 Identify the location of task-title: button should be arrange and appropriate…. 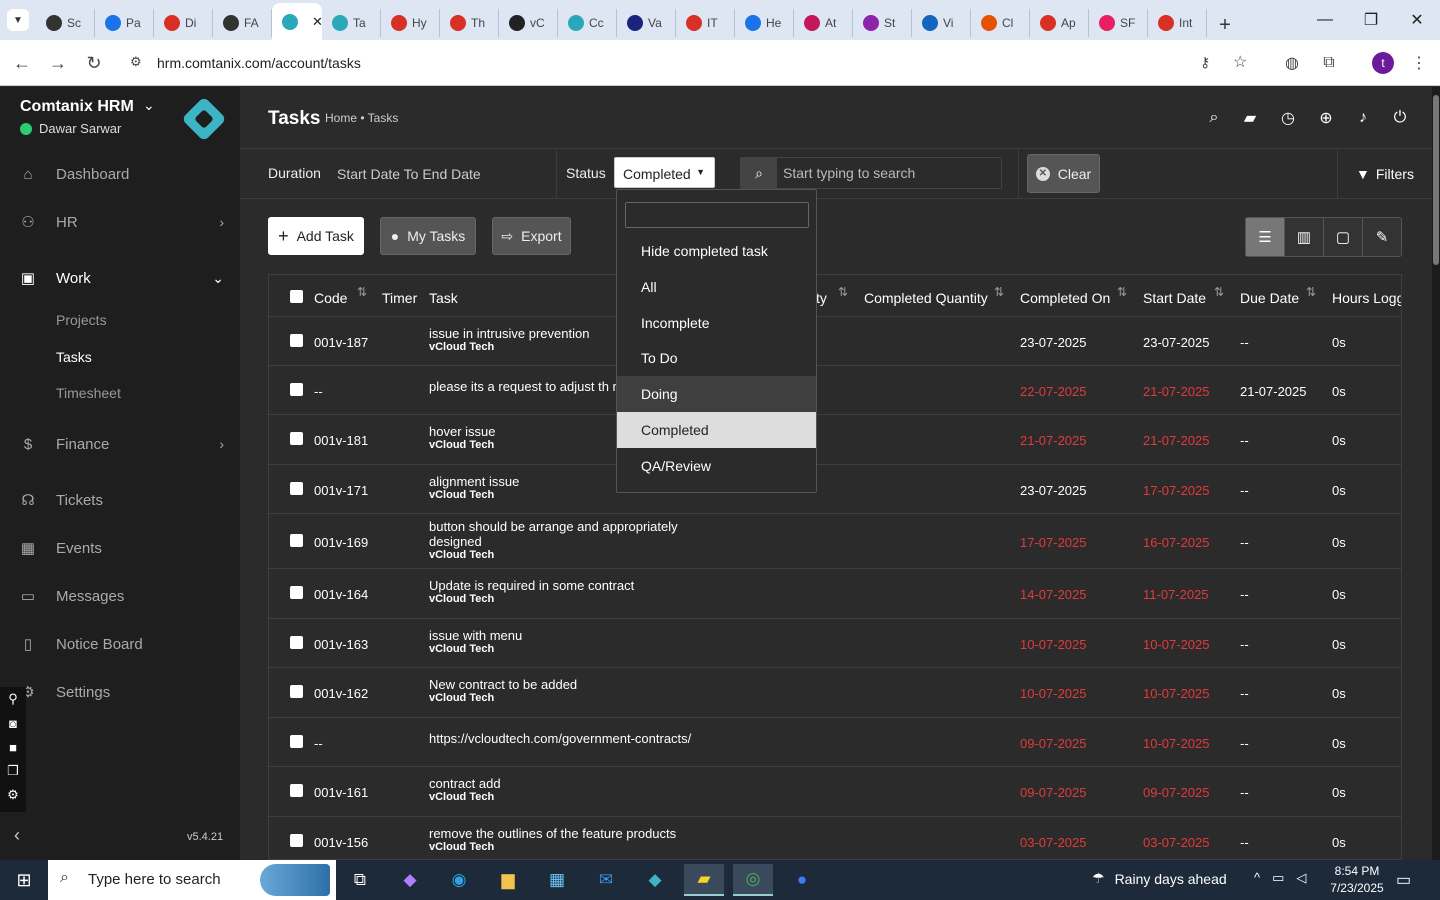
(553, 534).